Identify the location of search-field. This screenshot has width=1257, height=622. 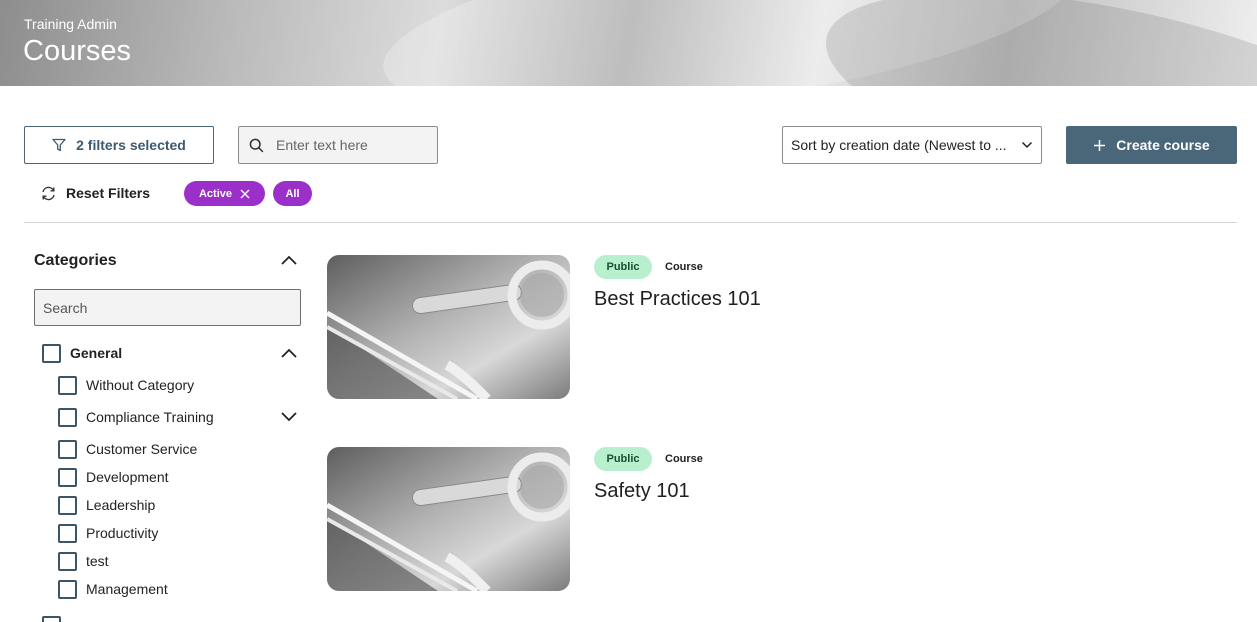
(338, 145).